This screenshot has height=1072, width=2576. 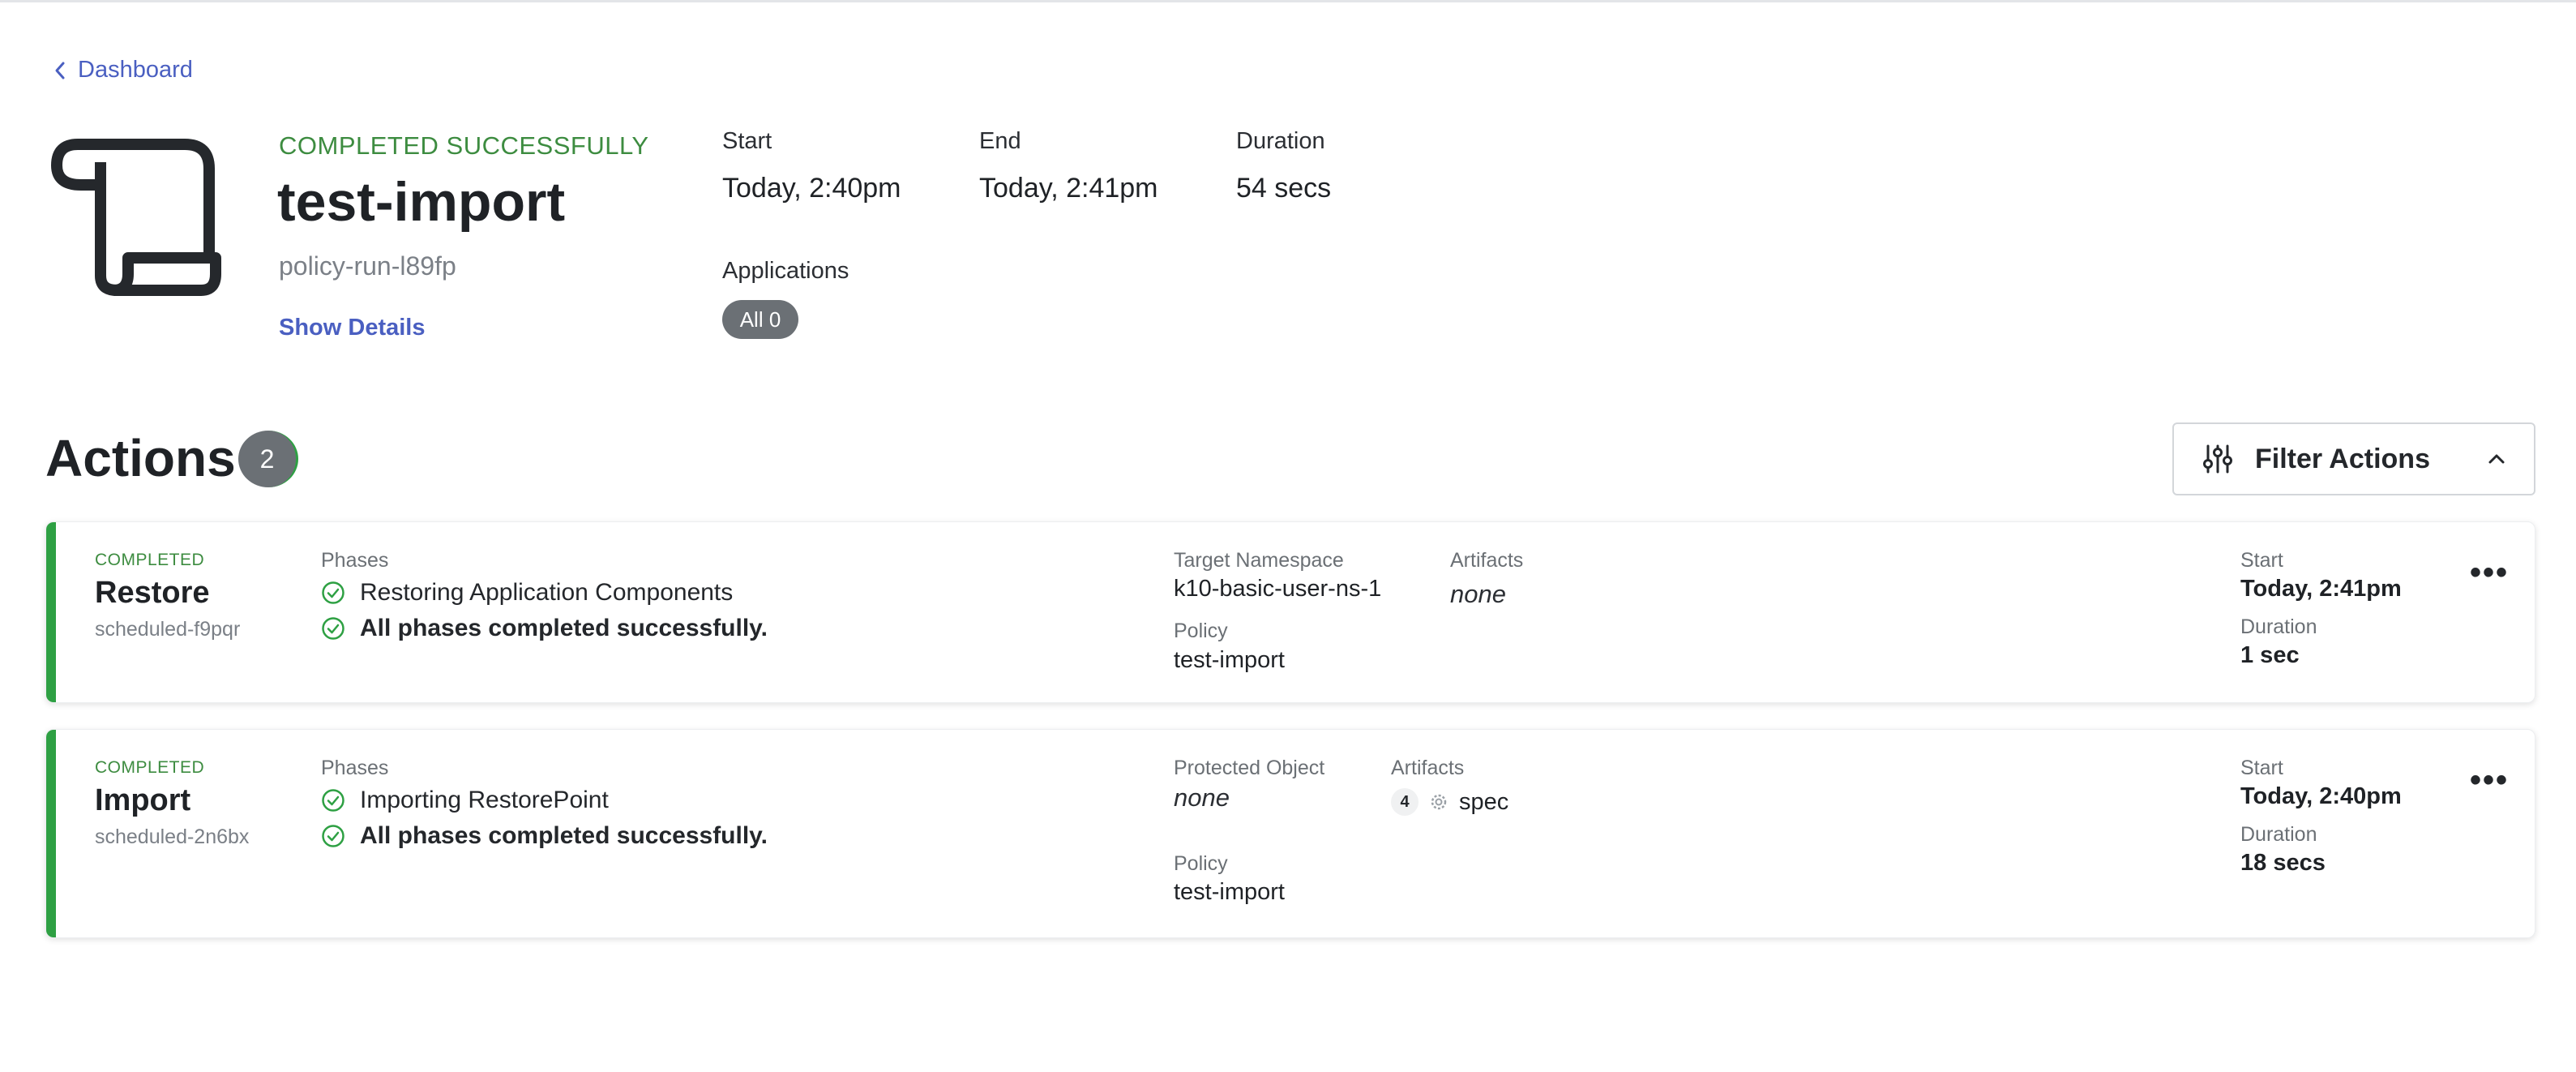 I want to click on top-divider, so click(x=1288, y=1).